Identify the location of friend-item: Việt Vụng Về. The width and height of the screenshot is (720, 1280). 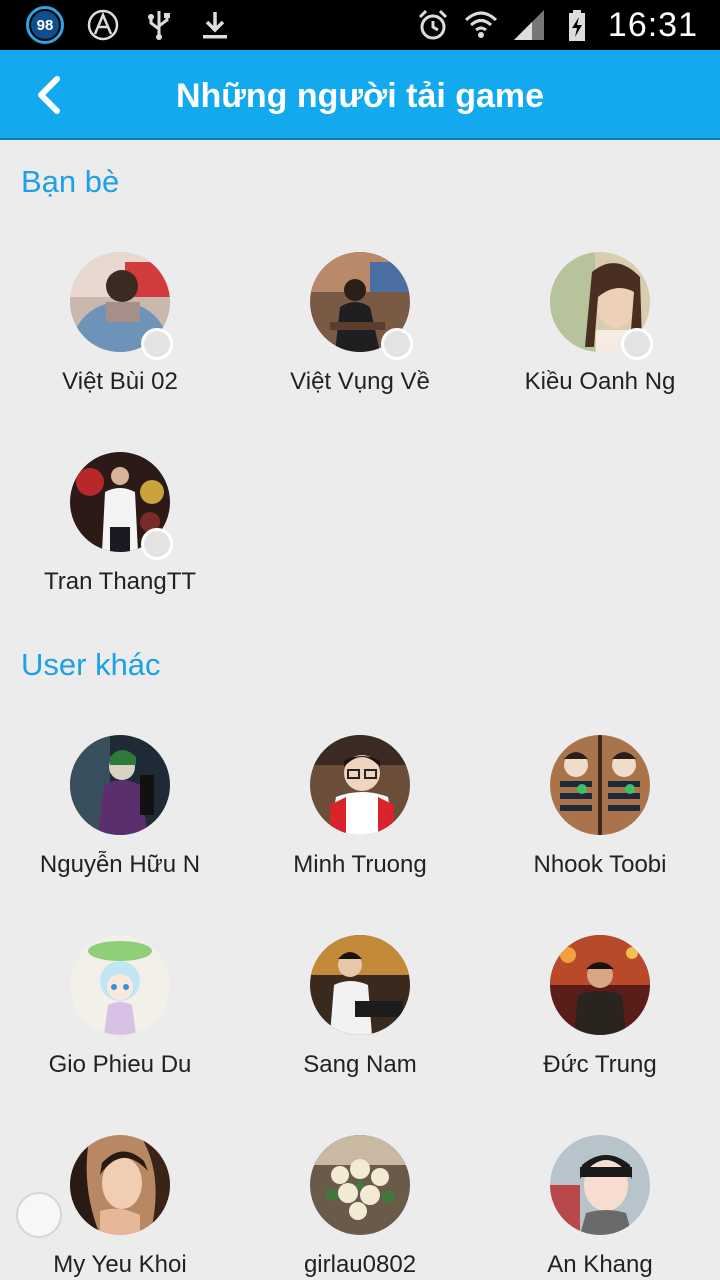
(360, 337).